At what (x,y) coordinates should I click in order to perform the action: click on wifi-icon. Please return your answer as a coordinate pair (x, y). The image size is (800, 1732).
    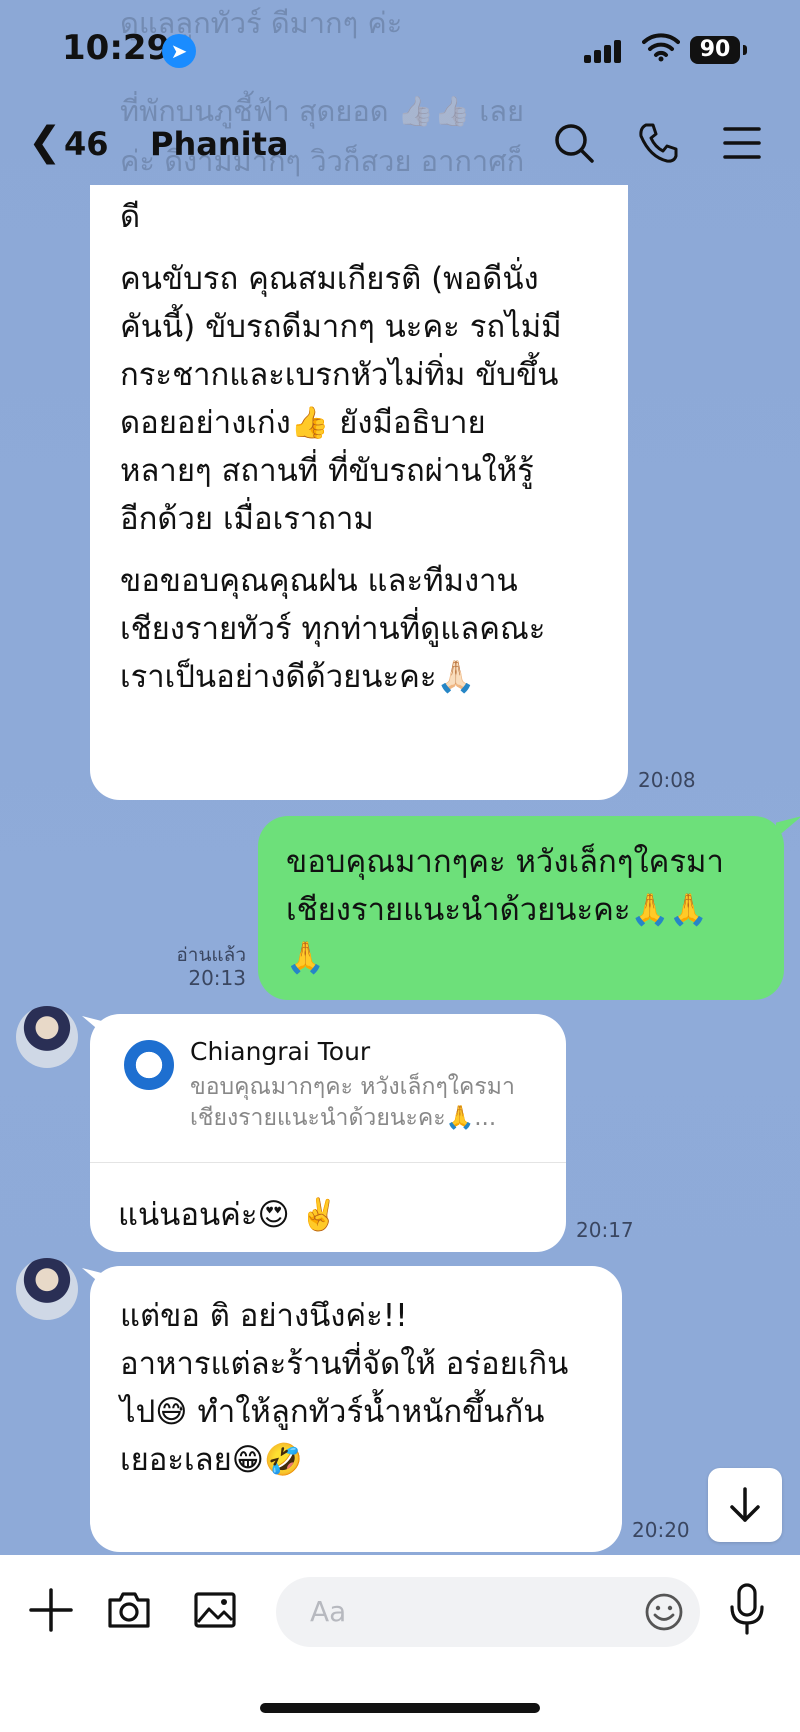
    Looking at the image, I should click on (661, 47).